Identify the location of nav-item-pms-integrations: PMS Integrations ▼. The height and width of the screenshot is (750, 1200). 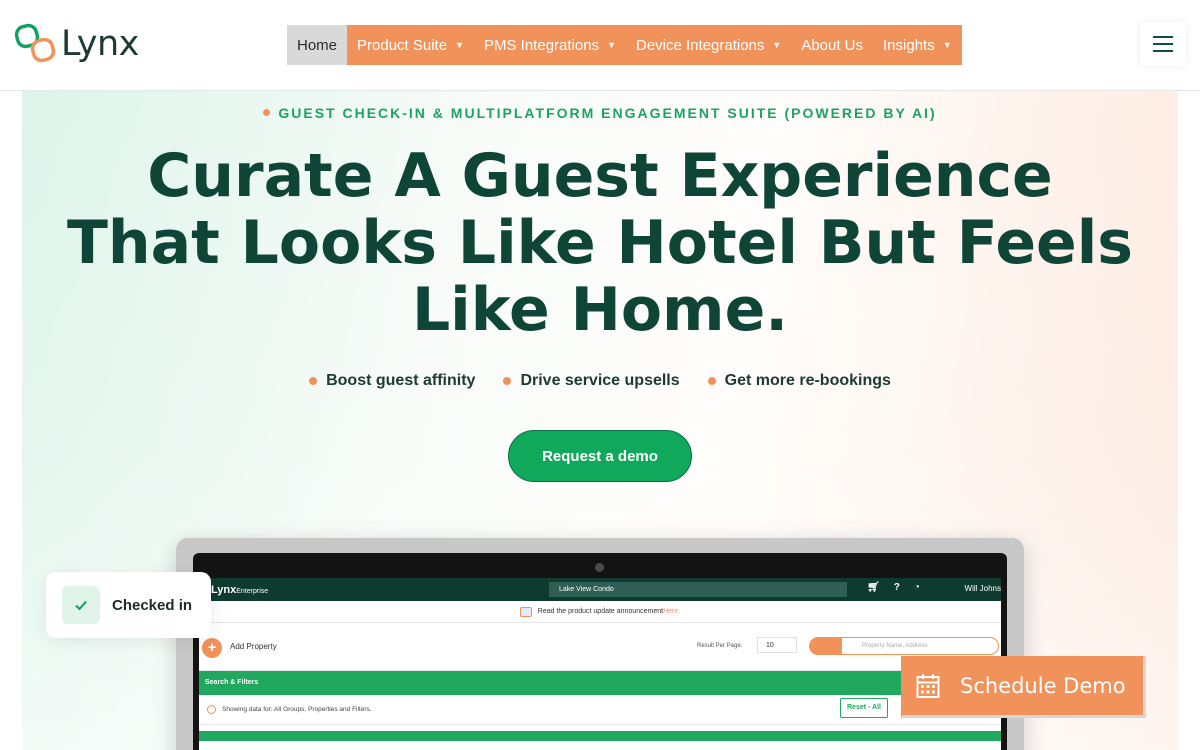
(550, 45).